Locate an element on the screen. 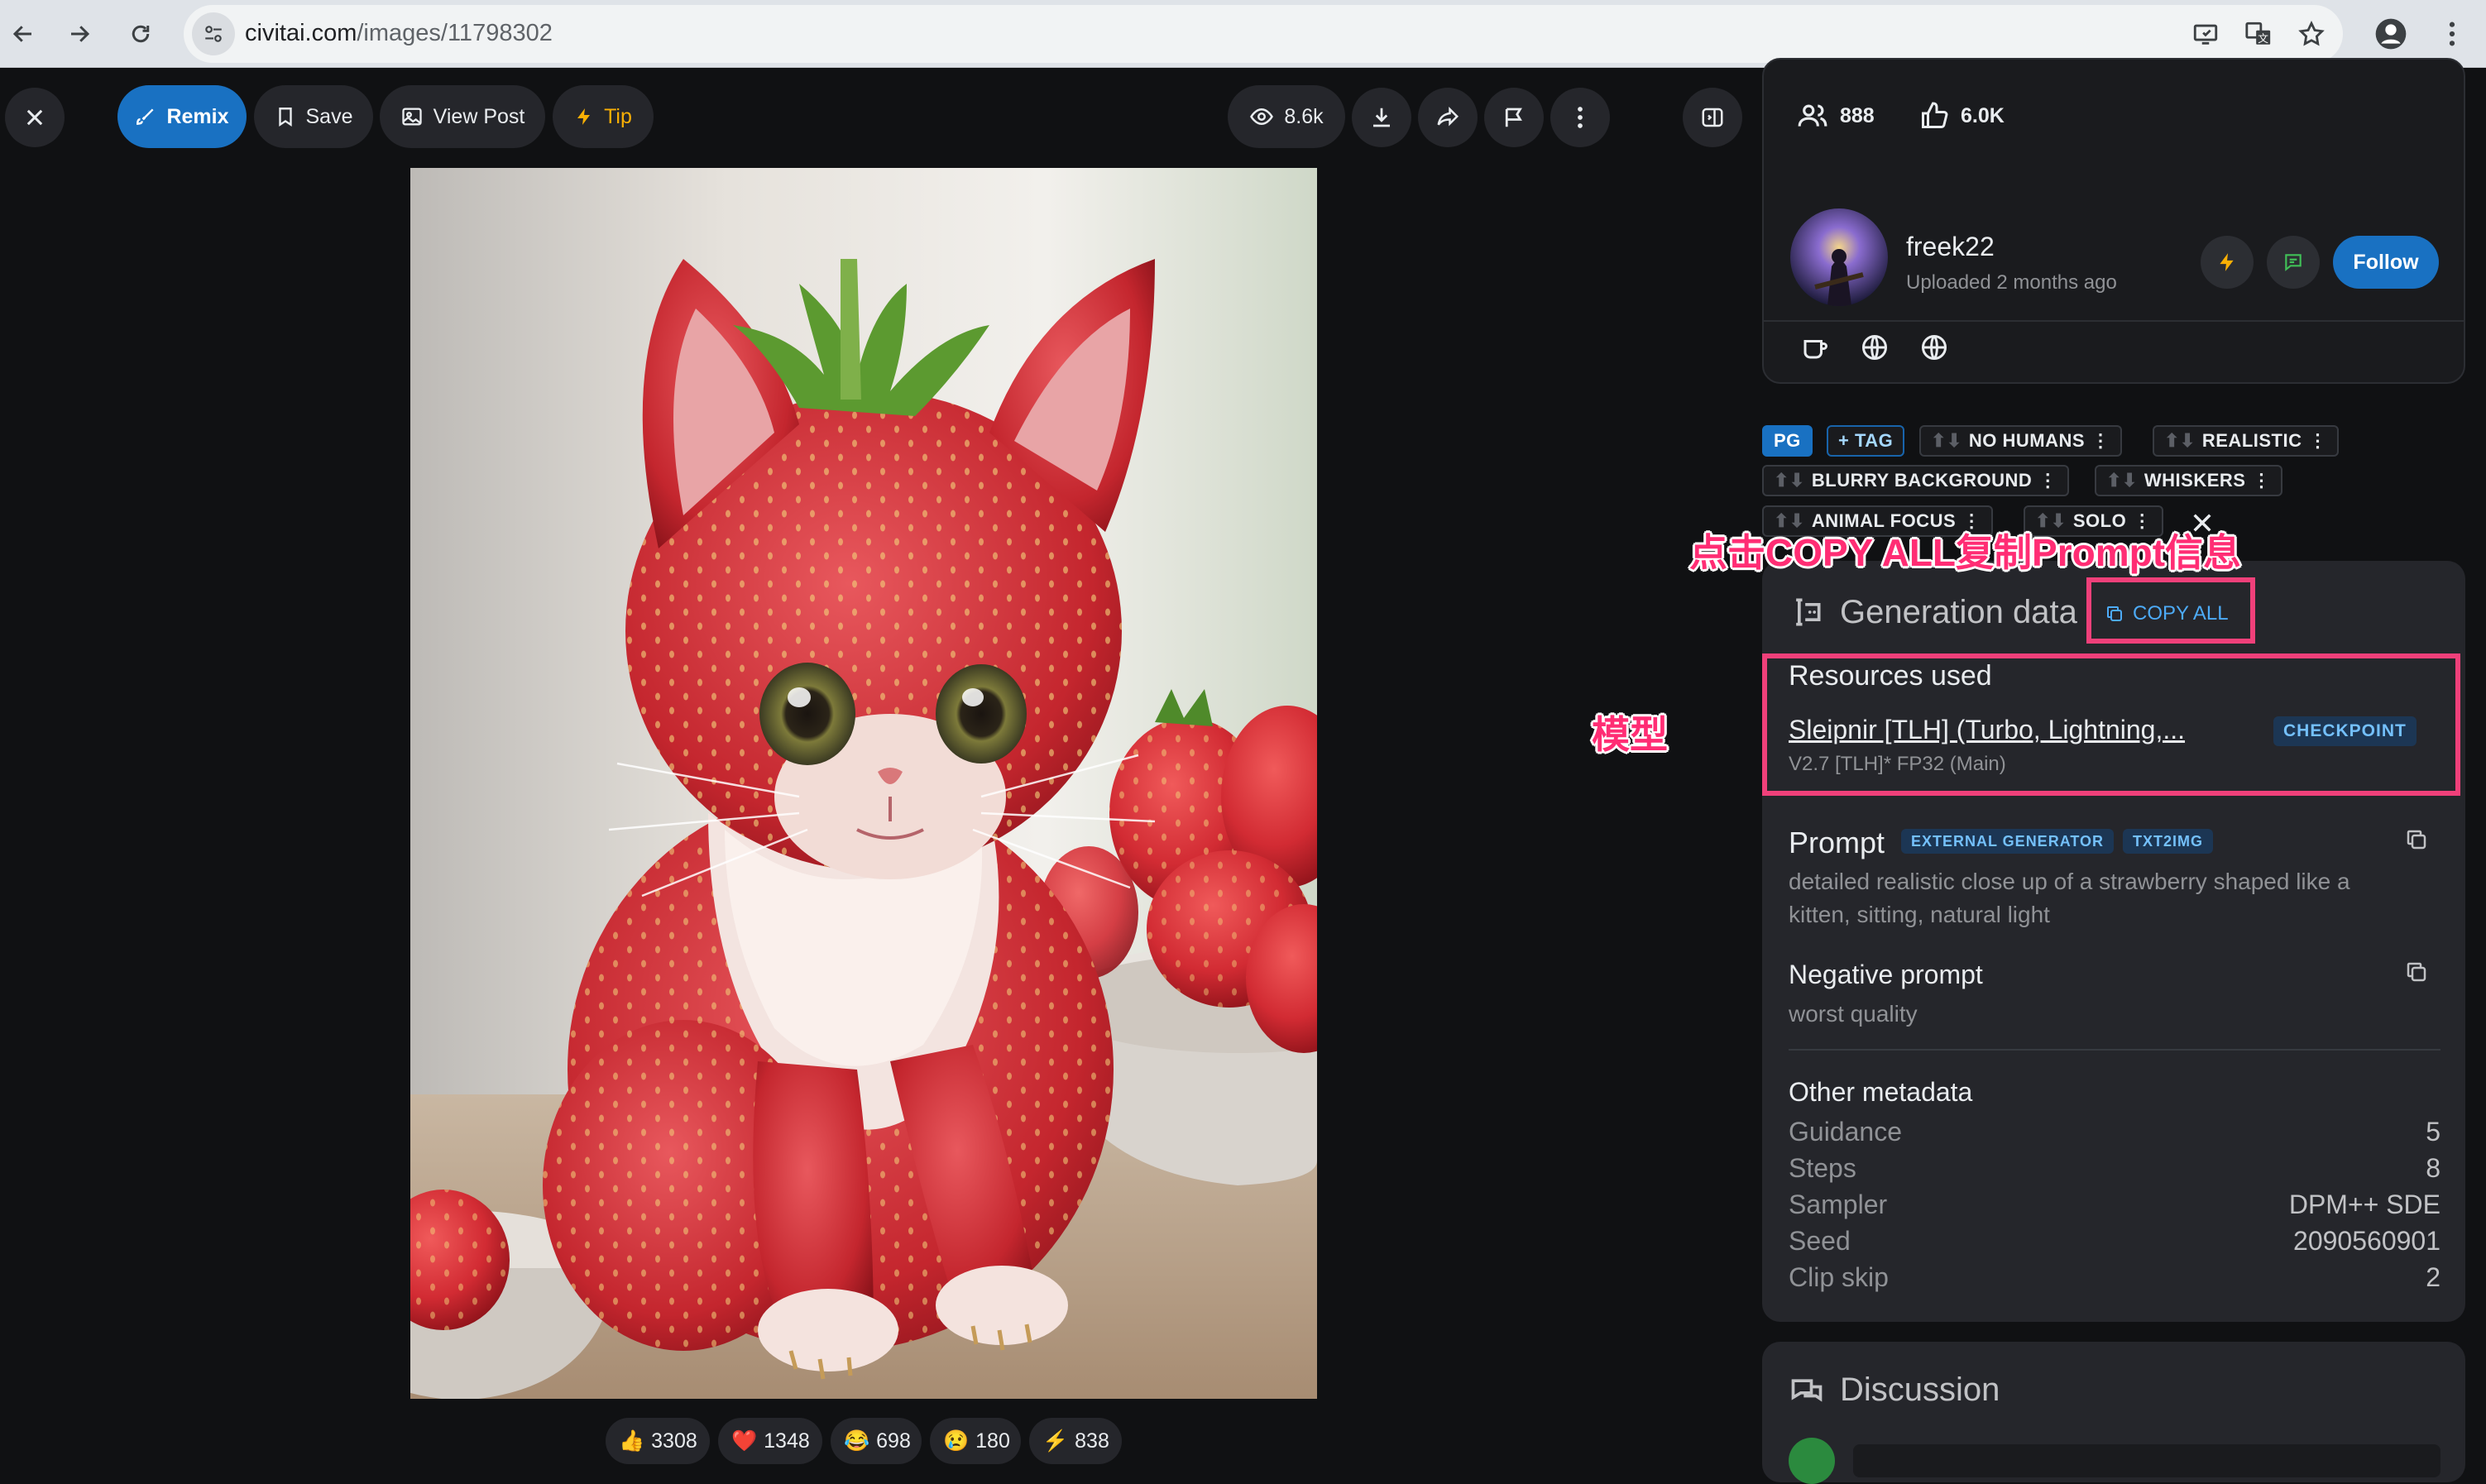  tag-chip: ⬆⬇ WHISKERS ⋮ is located at coordinates (2188, 480).